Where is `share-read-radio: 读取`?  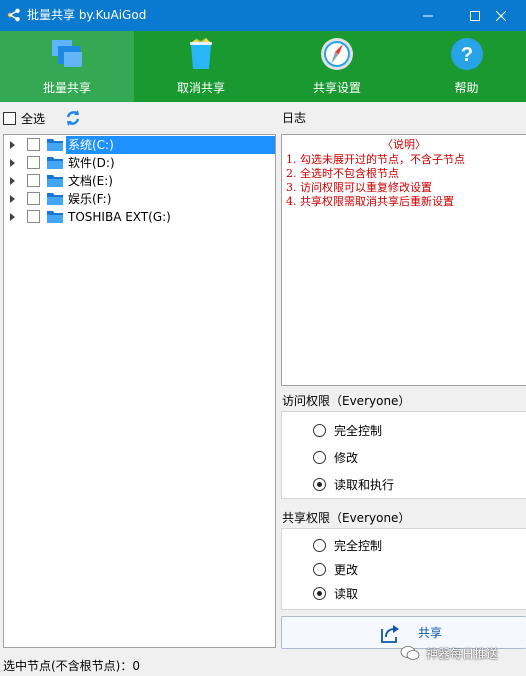
share-read-radio: 读取 is located at coordinates (335, 593).